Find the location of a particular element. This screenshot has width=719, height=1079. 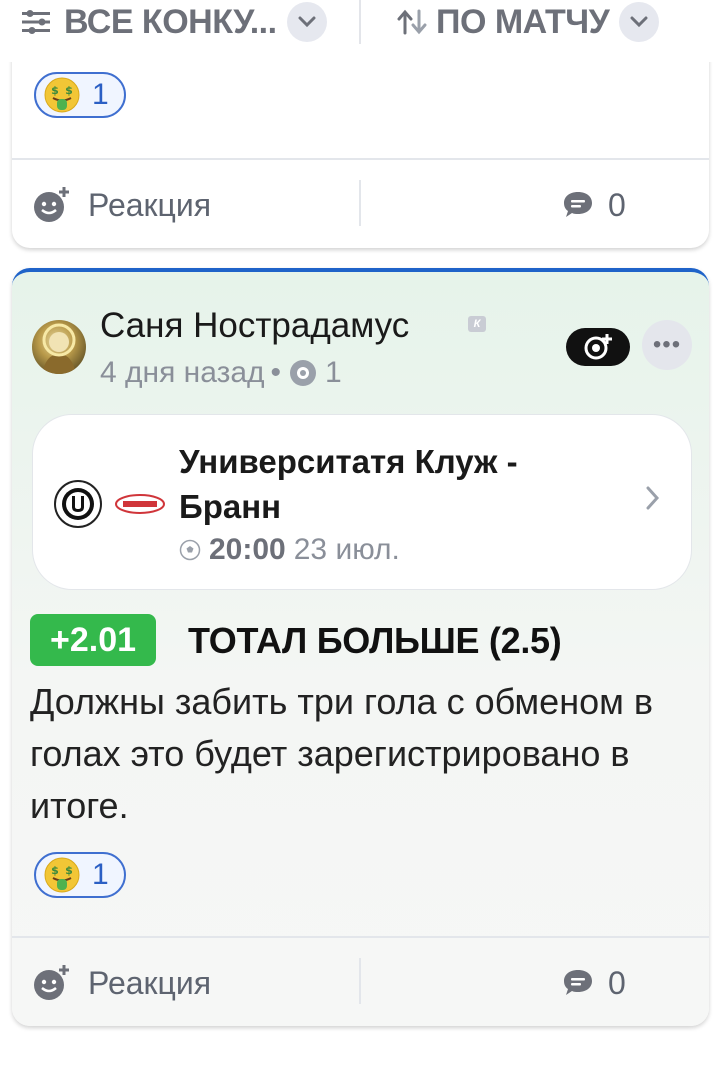

match-title: Университатя Клуж - Бранн is located at coordinates (348, 484).